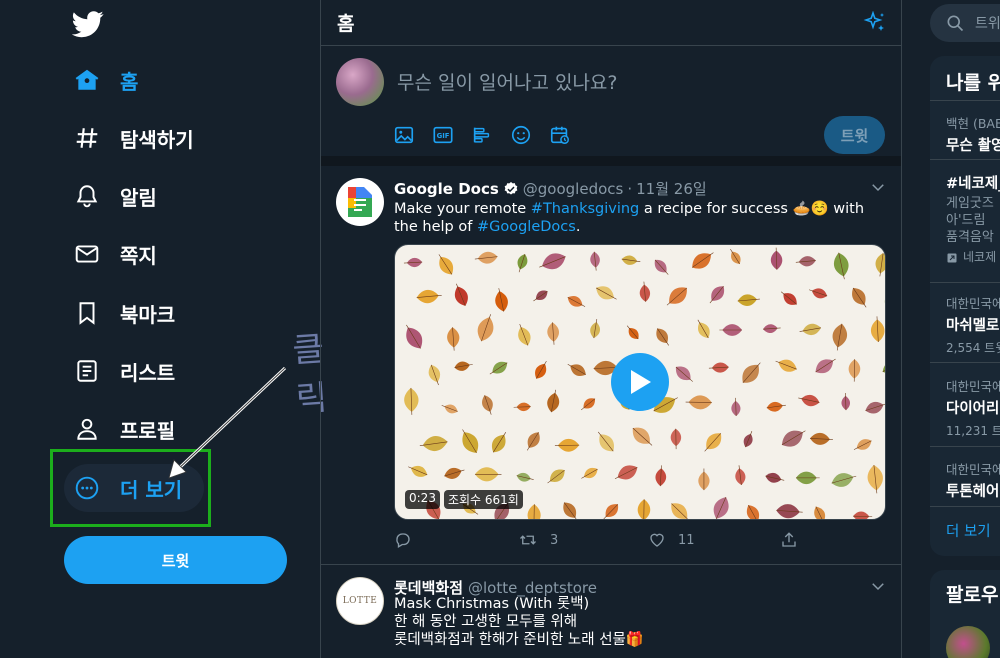  I want to click on reply-icon, so click(403, 540).